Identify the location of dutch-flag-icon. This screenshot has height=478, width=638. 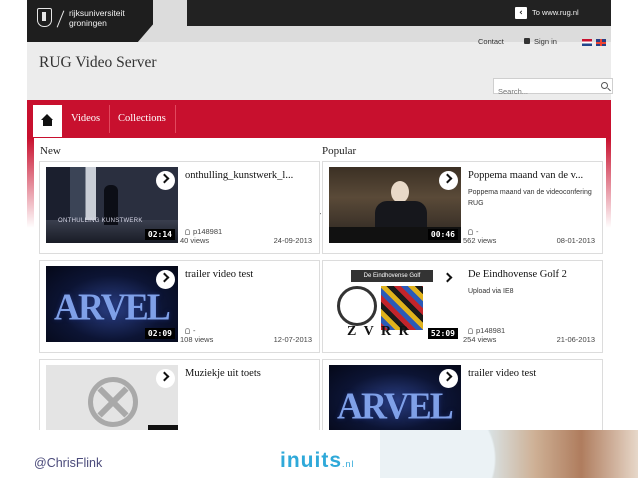
(587, 42).